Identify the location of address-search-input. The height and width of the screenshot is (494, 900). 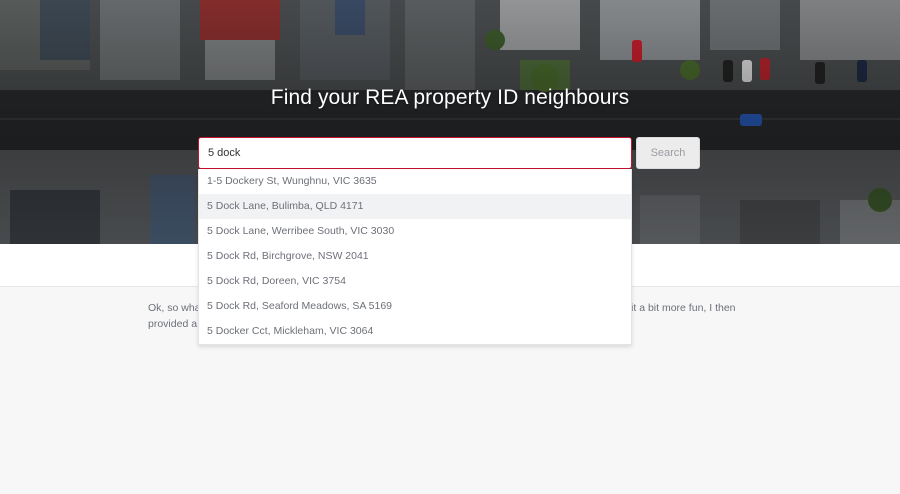
(415, 153).